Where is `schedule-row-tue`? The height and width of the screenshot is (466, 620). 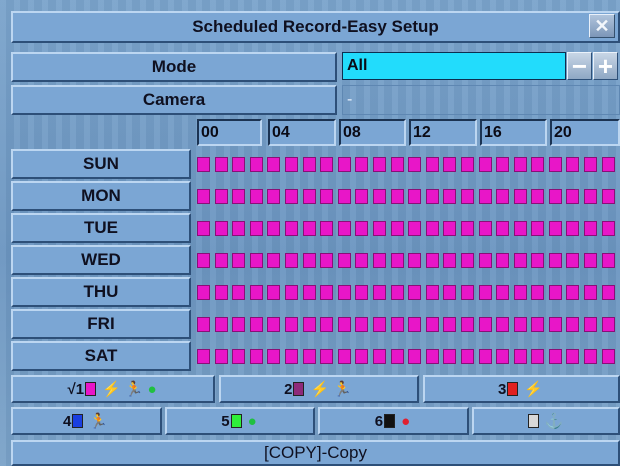
schedule-row-tue is located at coordinates (408, 228).